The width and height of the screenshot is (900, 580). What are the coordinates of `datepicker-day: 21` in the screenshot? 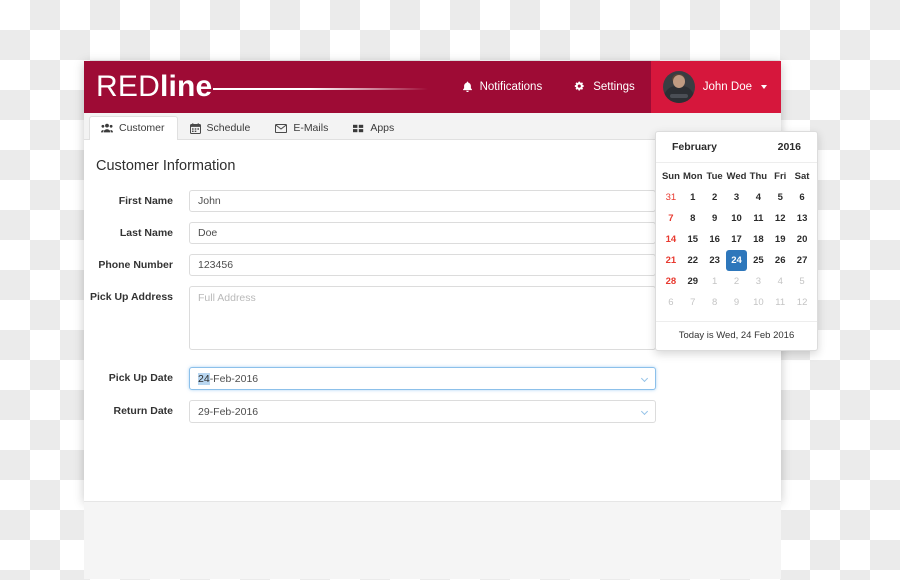 It's located at (671, 260).